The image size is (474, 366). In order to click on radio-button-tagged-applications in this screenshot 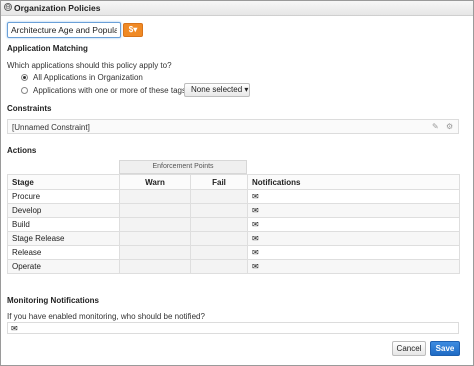, I will do `click(24, 90)`.